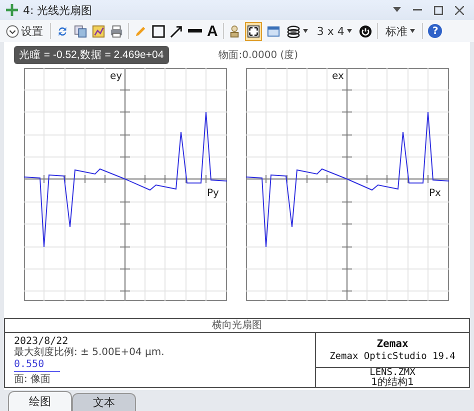 This screenshot has height=411, width=474. What do you see at coordinates (459, 10) in the screenshot?
I see `close-icon` at bounding box center [459, 10].